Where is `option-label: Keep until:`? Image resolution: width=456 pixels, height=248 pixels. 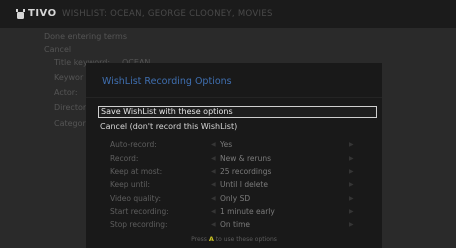 option-label: Keep until: is located at coordinates (130, 184).